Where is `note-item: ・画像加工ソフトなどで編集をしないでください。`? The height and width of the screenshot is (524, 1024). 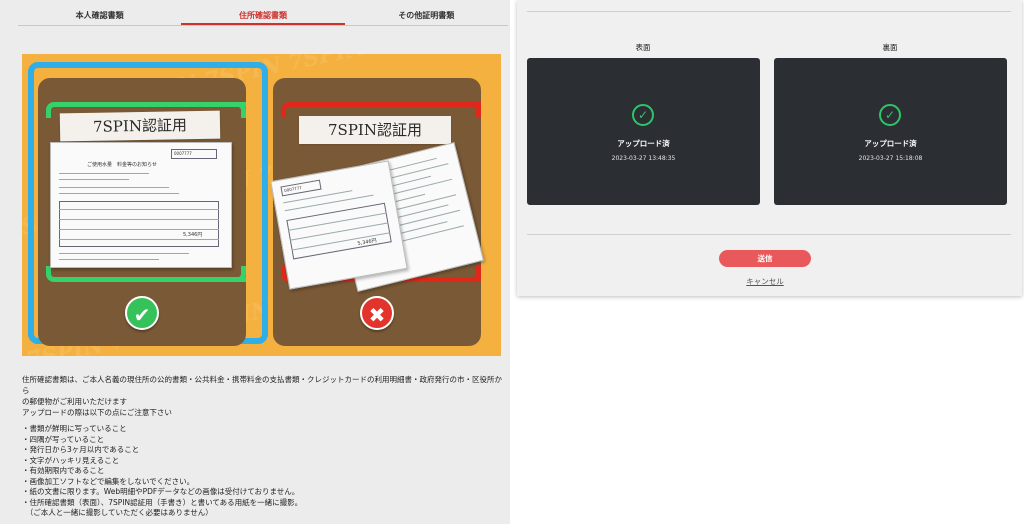
note-item: ・画像加工ソフトなどで編集をしないでください。 is located at coordinates (108, 481).